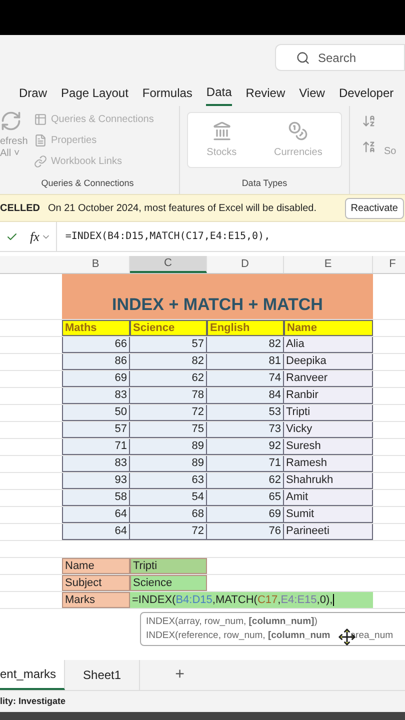 Image resolution: width=405 pixels, height=720 pixels. I want to click on tooltip-line: INDEX(reference, row_num, [column_num, so click(238, 636).